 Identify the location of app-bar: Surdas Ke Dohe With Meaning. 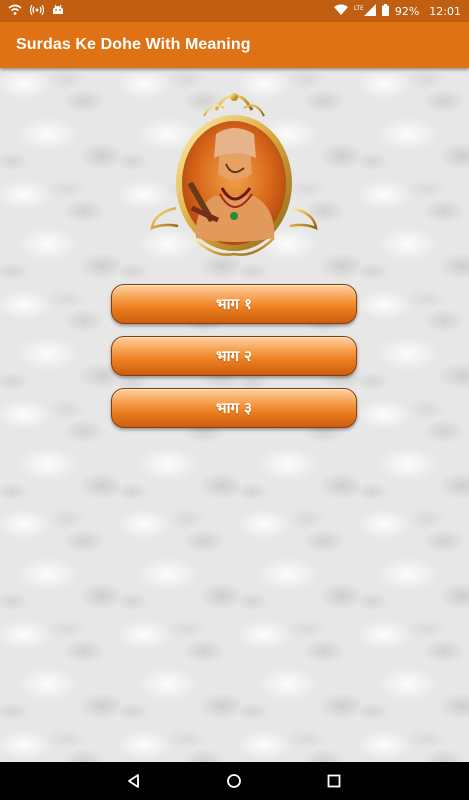
(234, 45).